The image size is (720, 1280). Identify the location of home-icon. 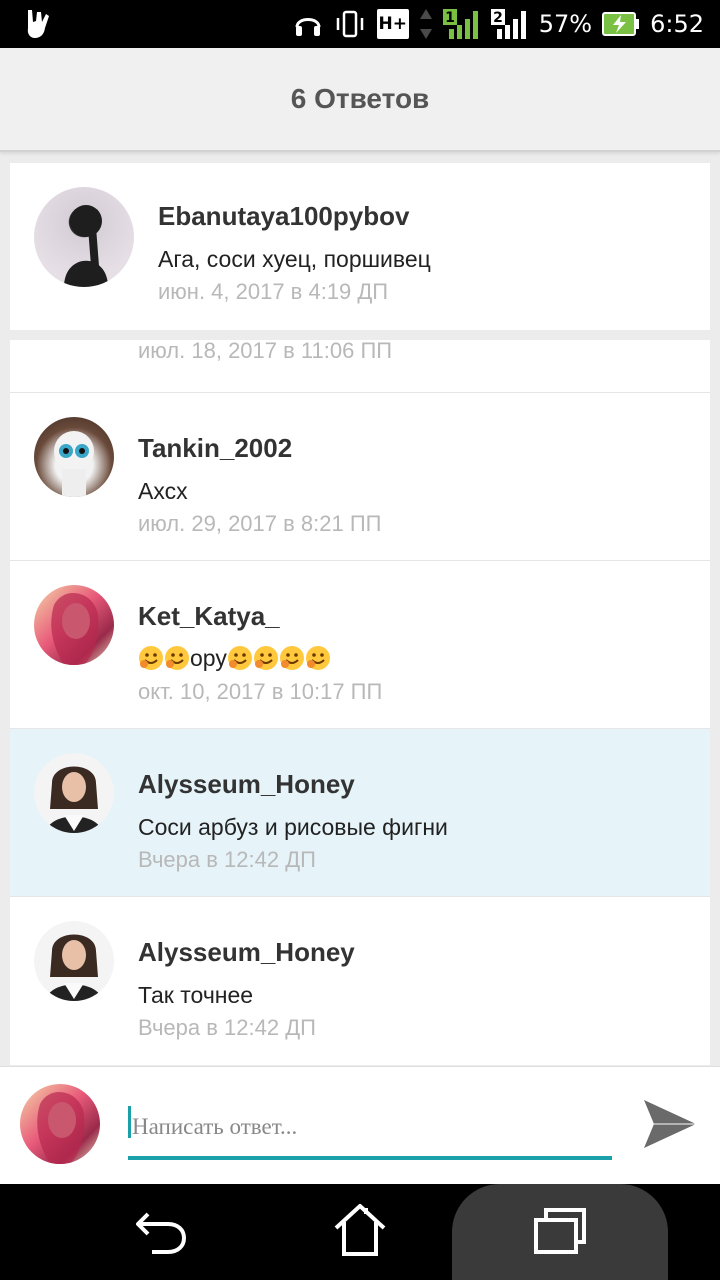
(360, 1230).